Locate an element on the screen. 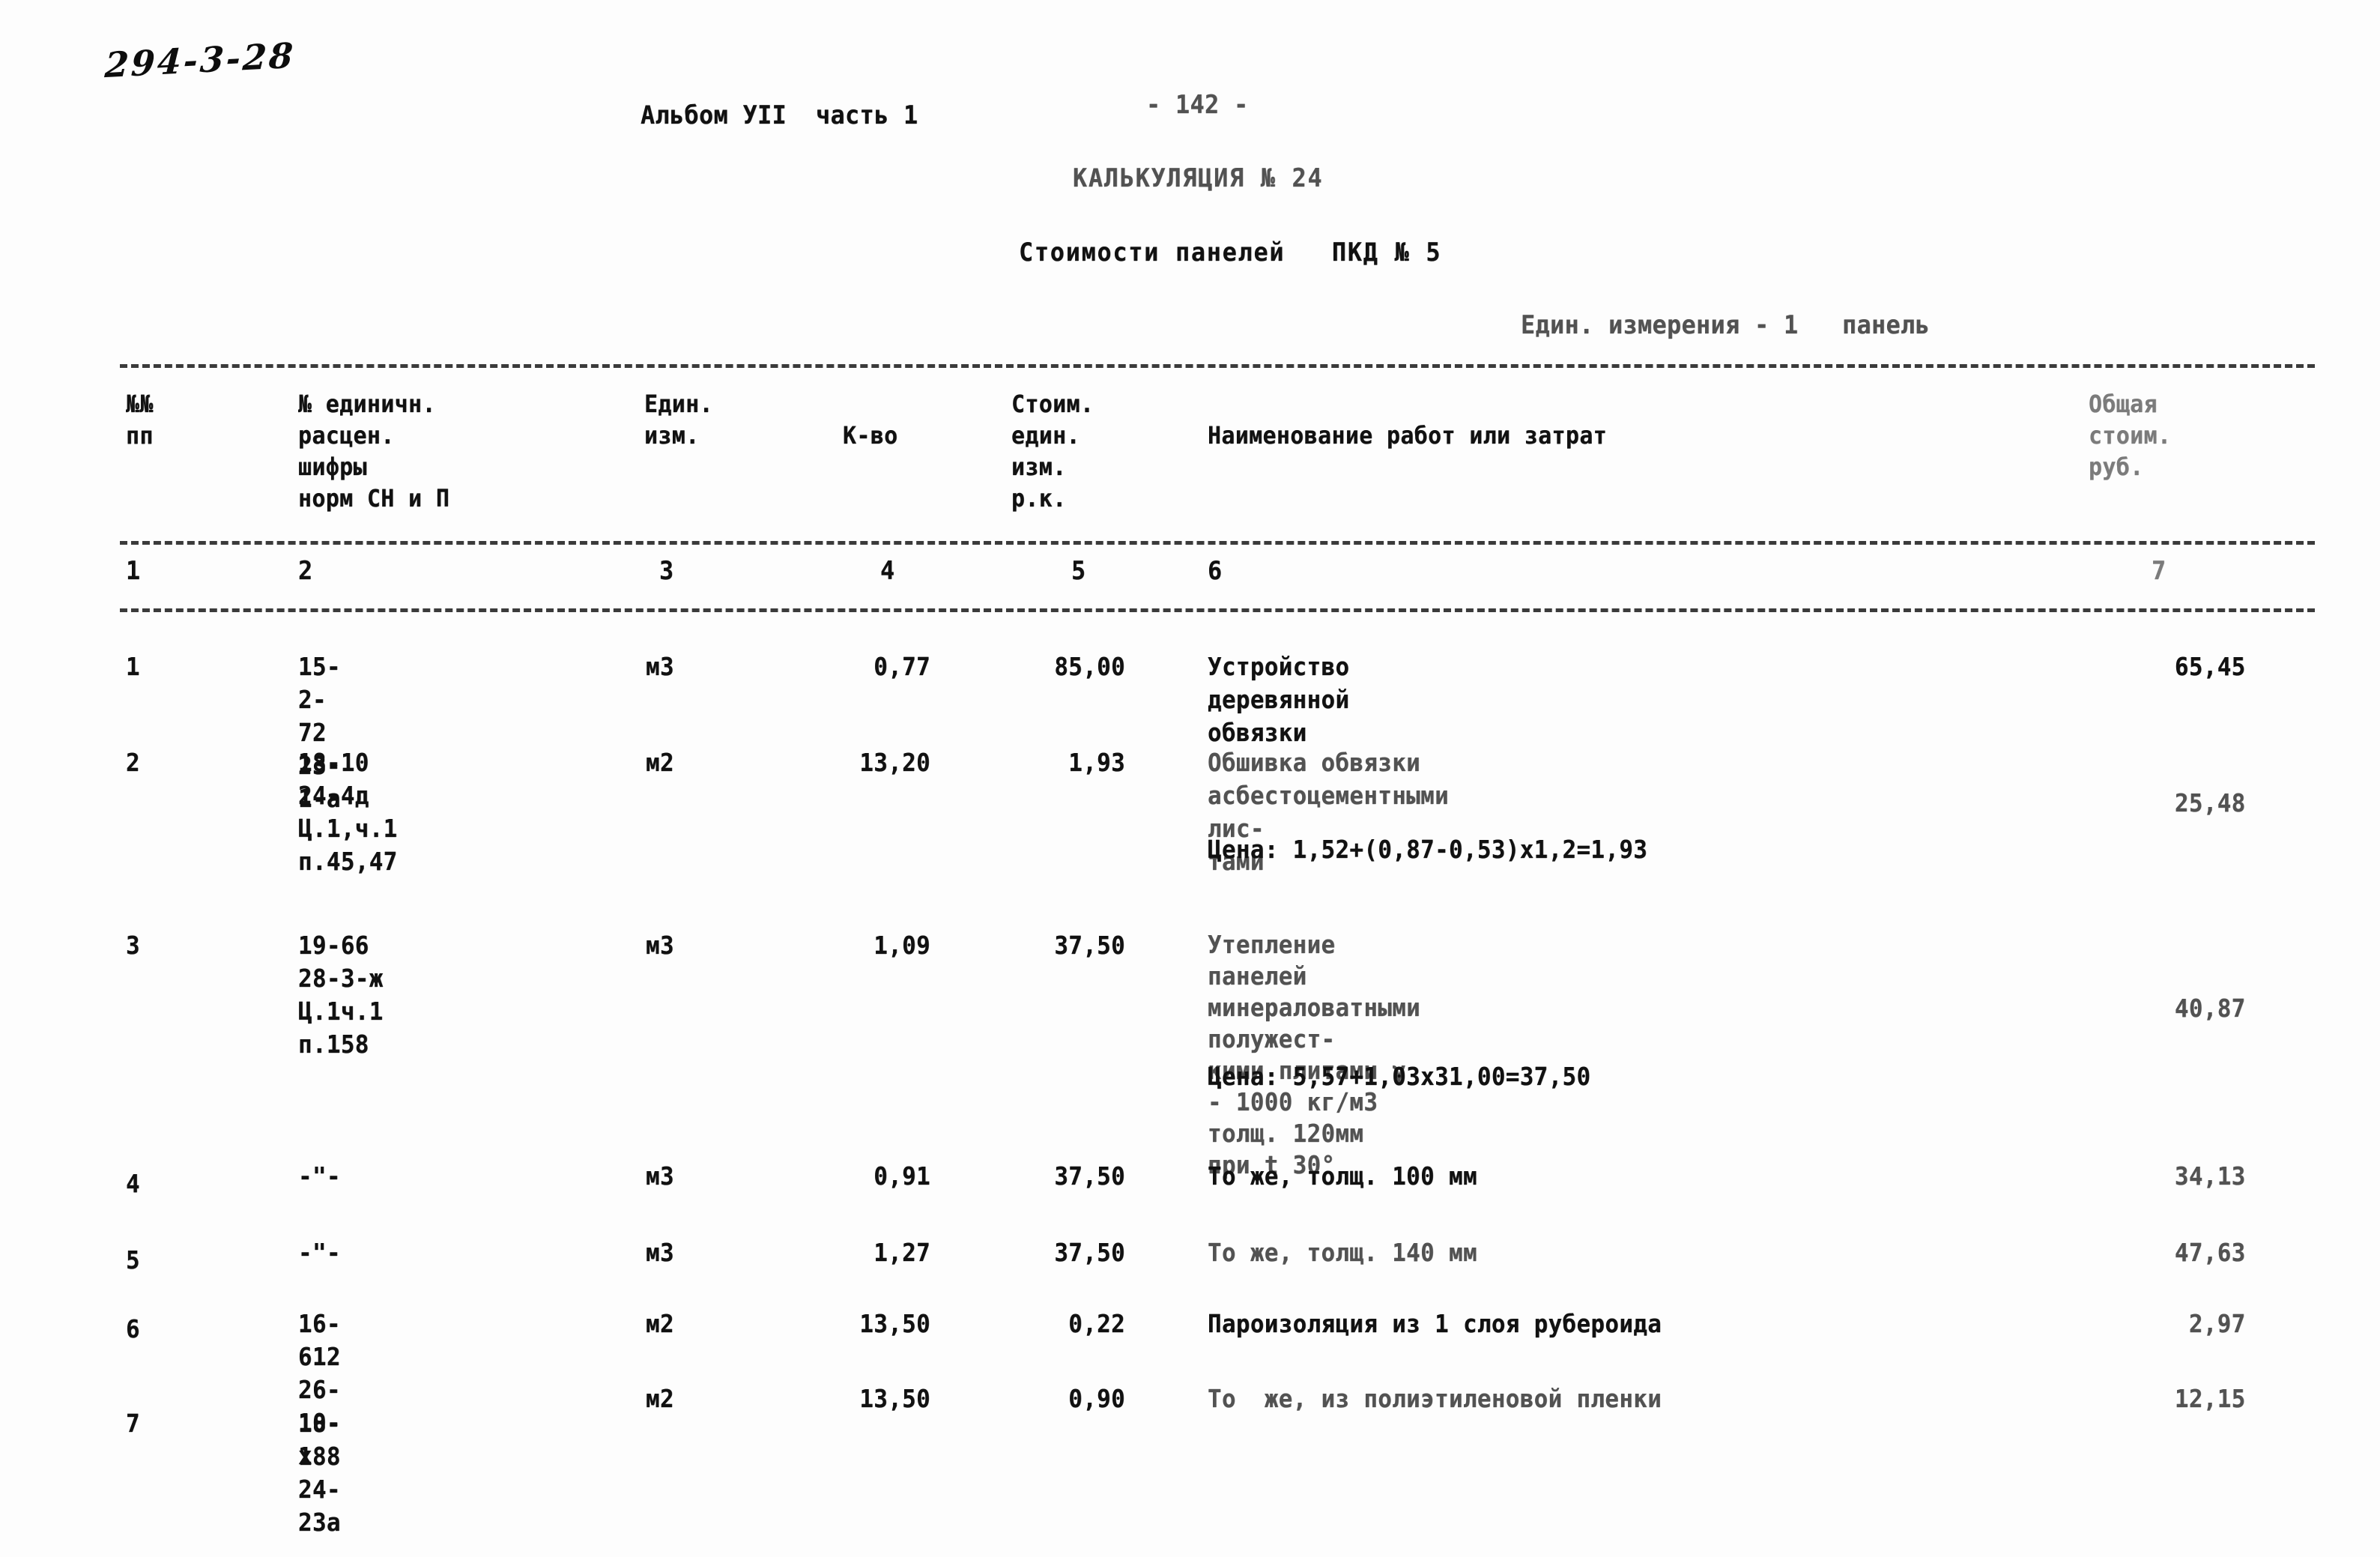  handwritten-doc-code: 294-3-28 is located at coordinates (200, 60).